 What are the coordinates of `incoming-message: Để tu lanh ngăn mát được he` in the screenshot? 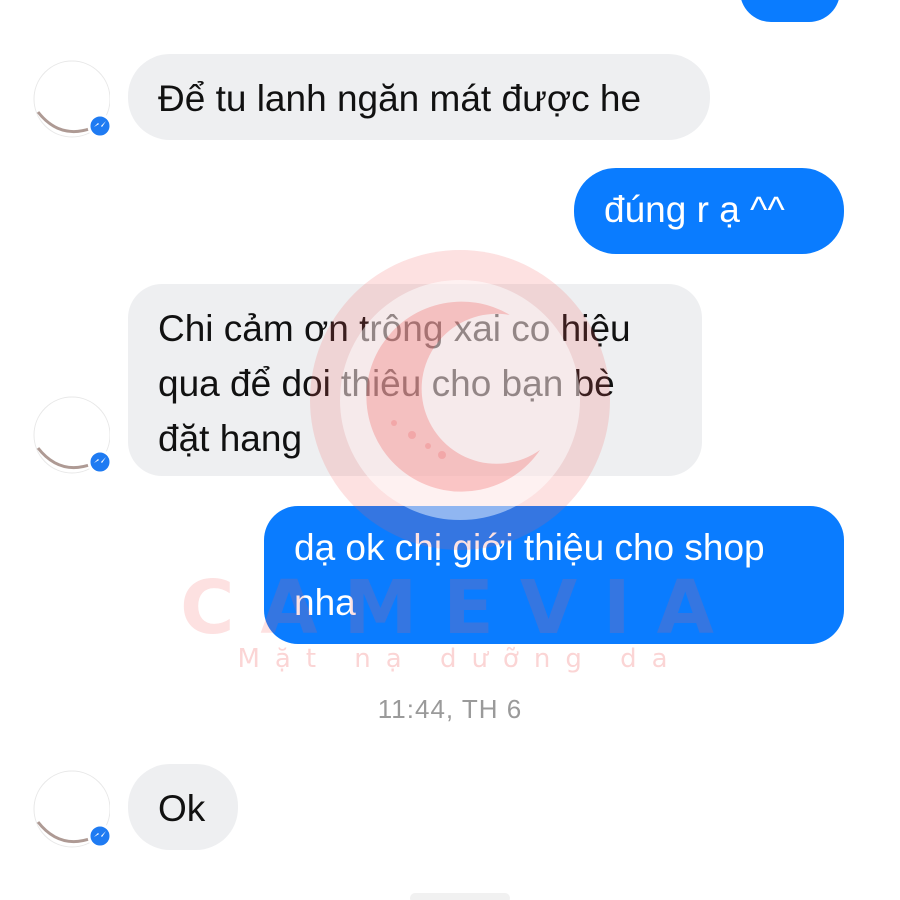 It's located at (419, 97).